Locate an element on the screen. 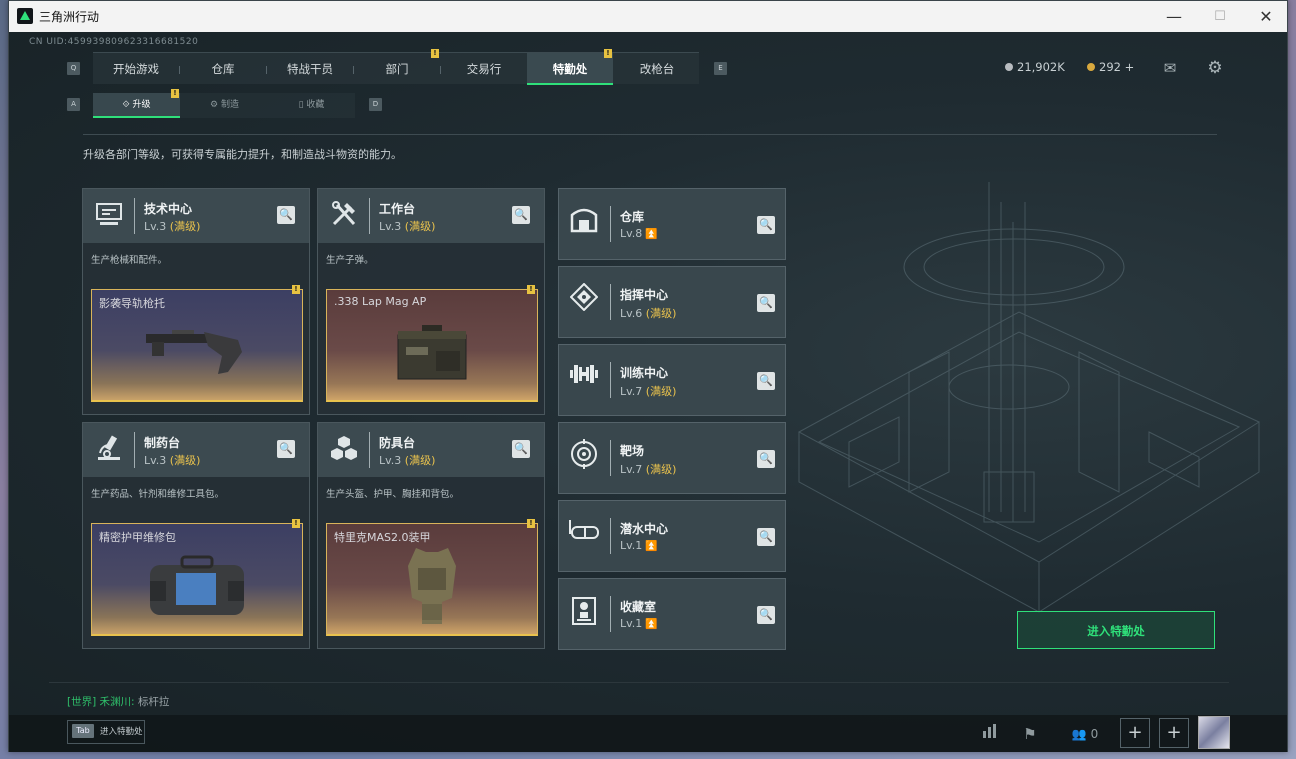 The image size is (1296, 759). dumbbell-icon is located at coordinates (584, 380).